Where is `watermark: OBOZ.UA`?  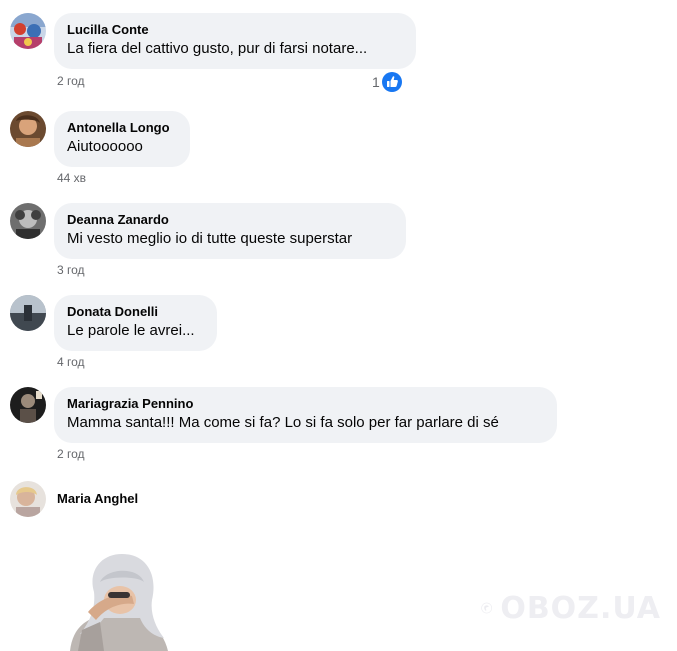 watermark: OBOZ.UA is located at coordinates (571, 608).